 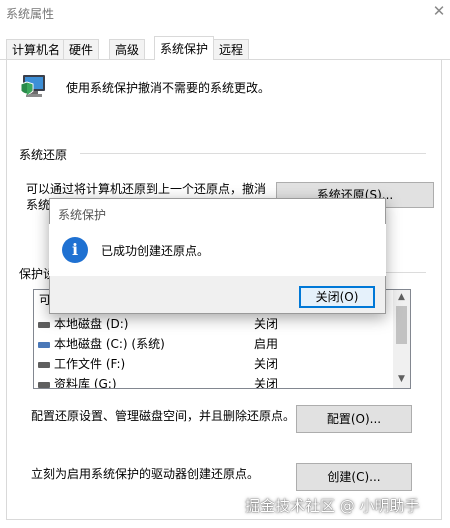 What do you see at coordinates (36, 49) in the screenshot?
I see `tab-computer-name: 计算机名` at bounding box center [36, 49].